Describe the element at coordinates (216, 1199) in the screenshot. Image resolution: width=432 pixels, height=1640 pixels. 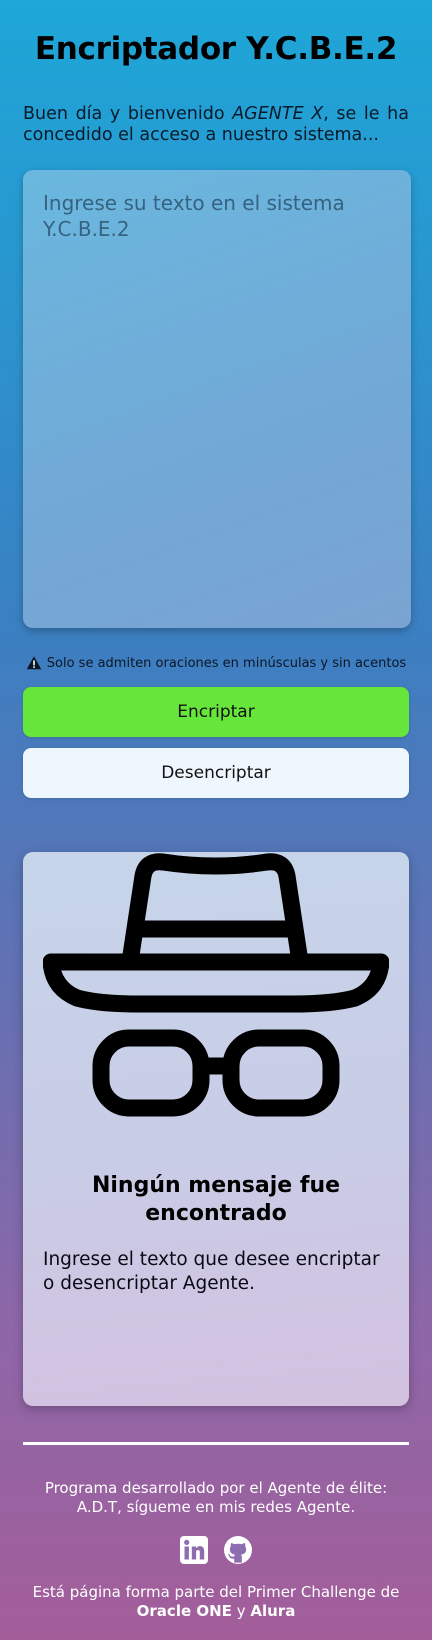
I see `result-title: Ningún mensaje fue encontrado` at that location.